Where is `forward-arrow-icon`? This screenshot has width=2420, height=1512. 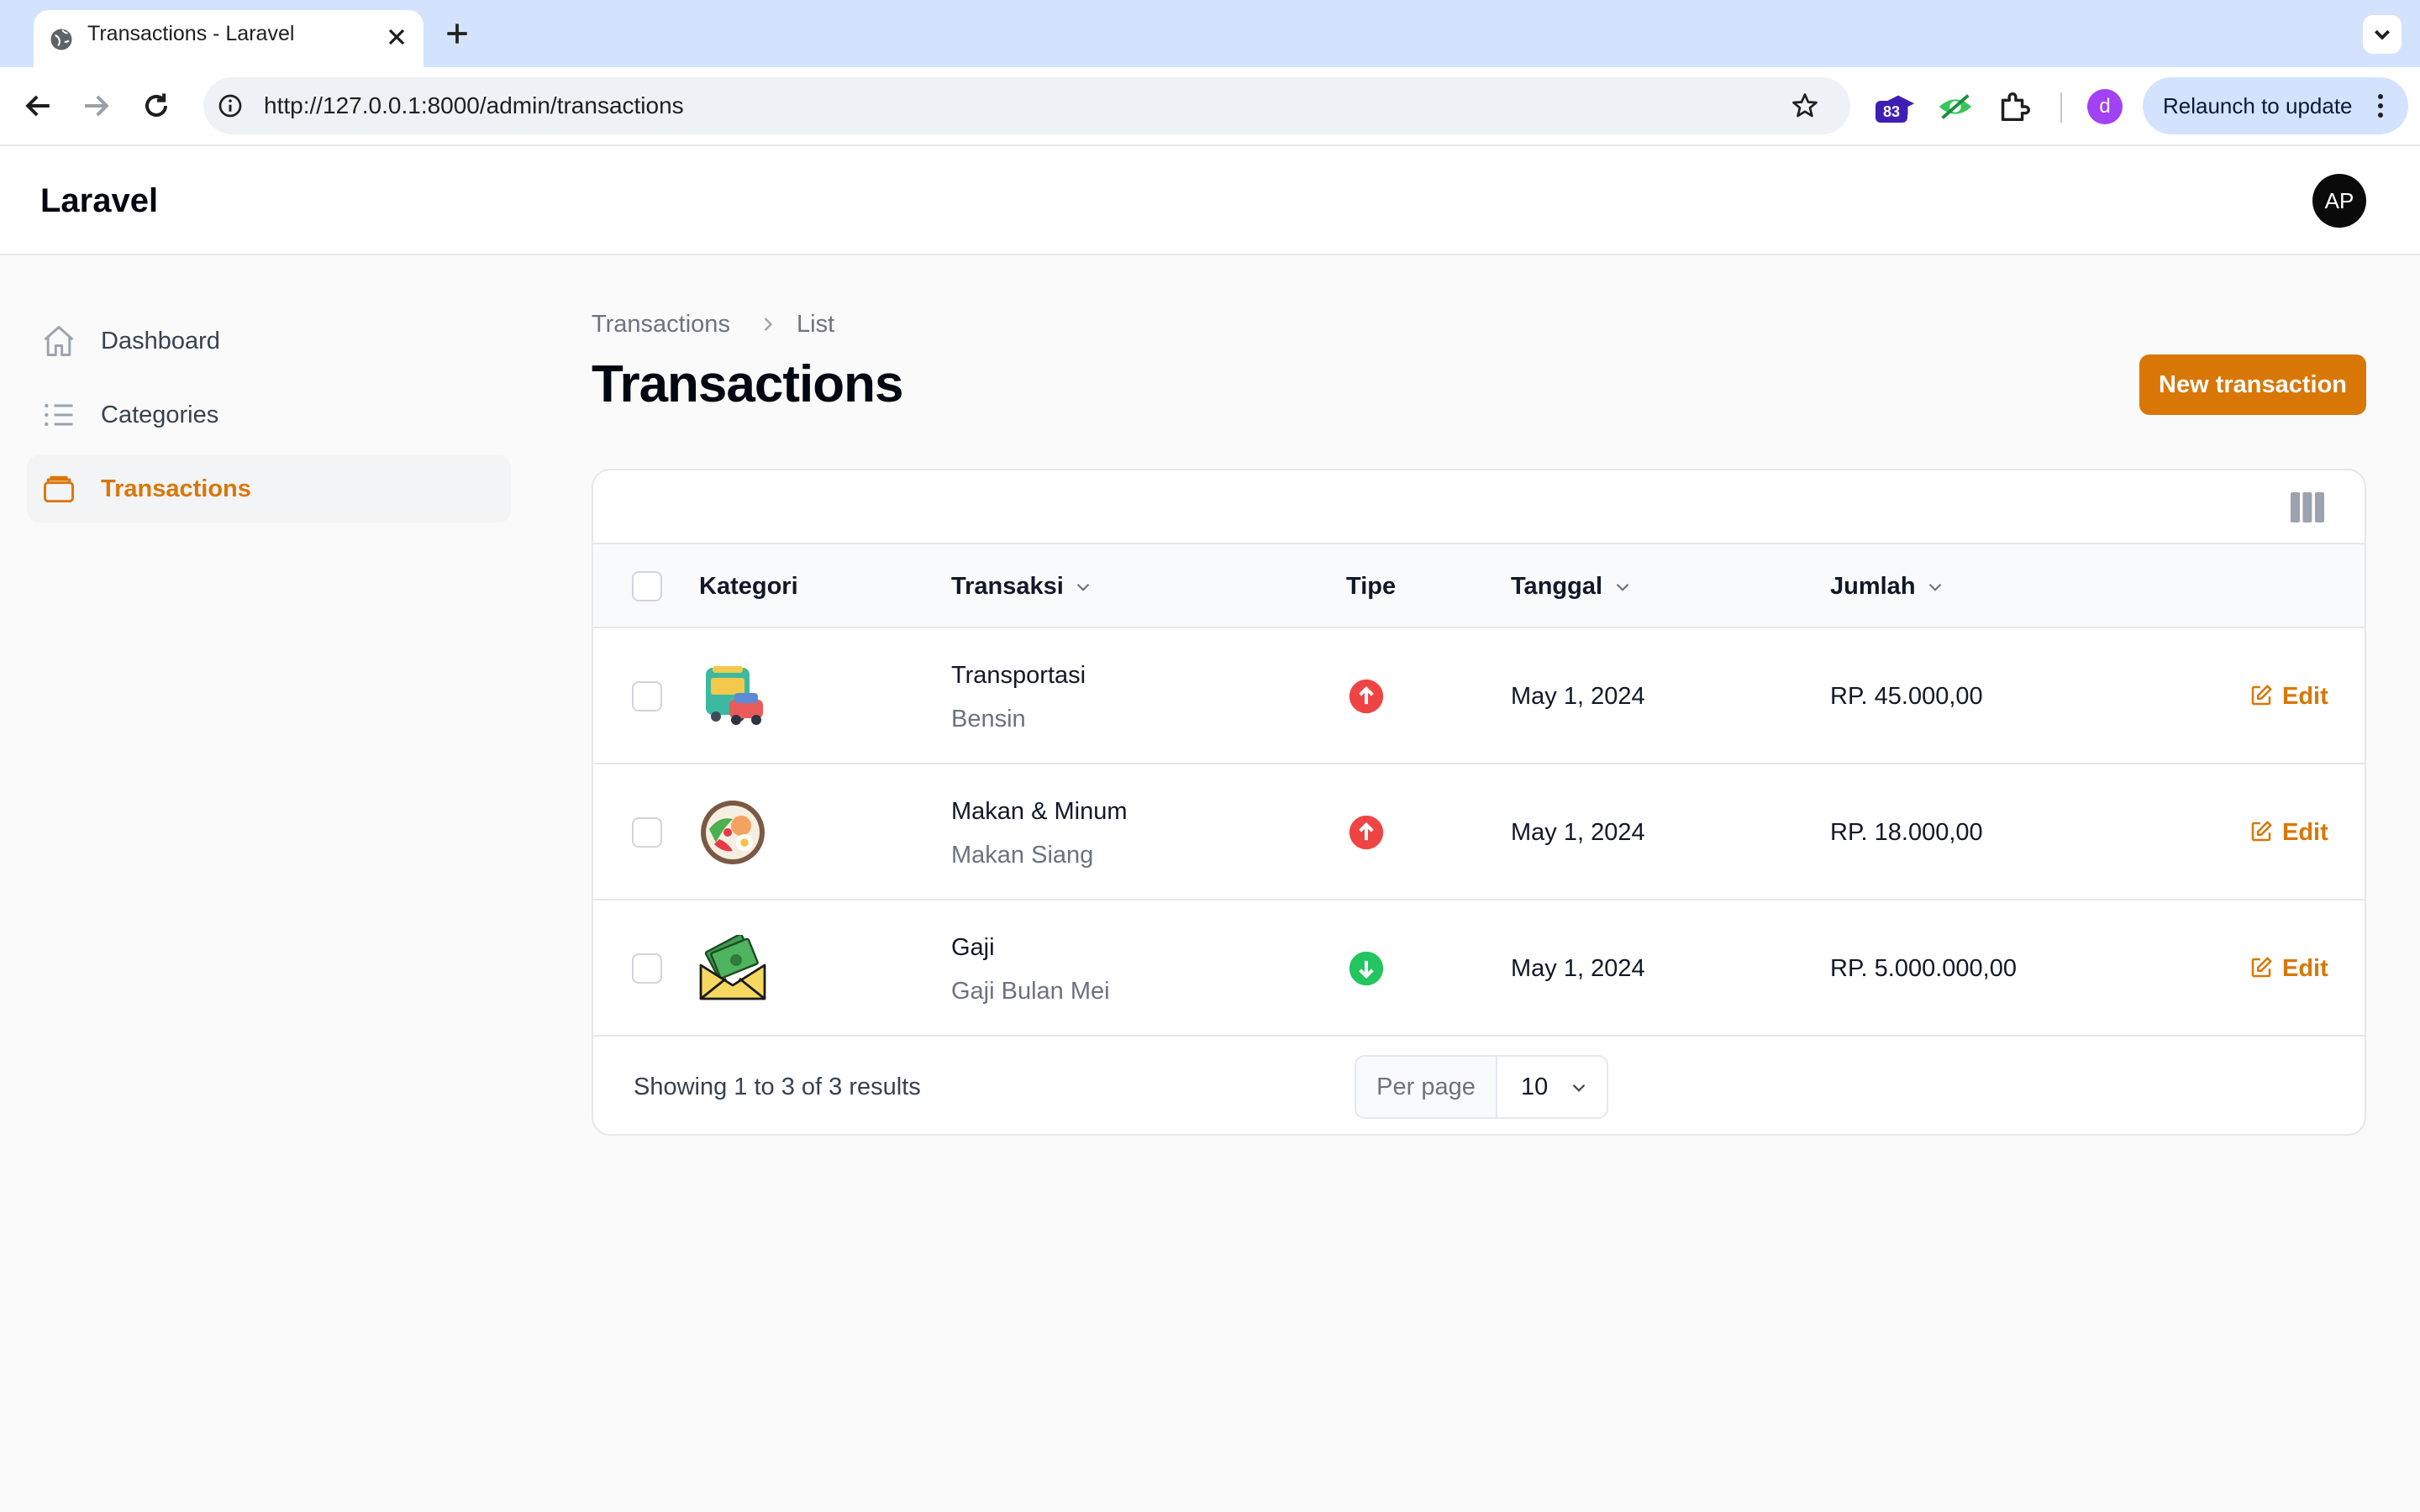
forward-arrow-icon is located at coordinates (96, 105).